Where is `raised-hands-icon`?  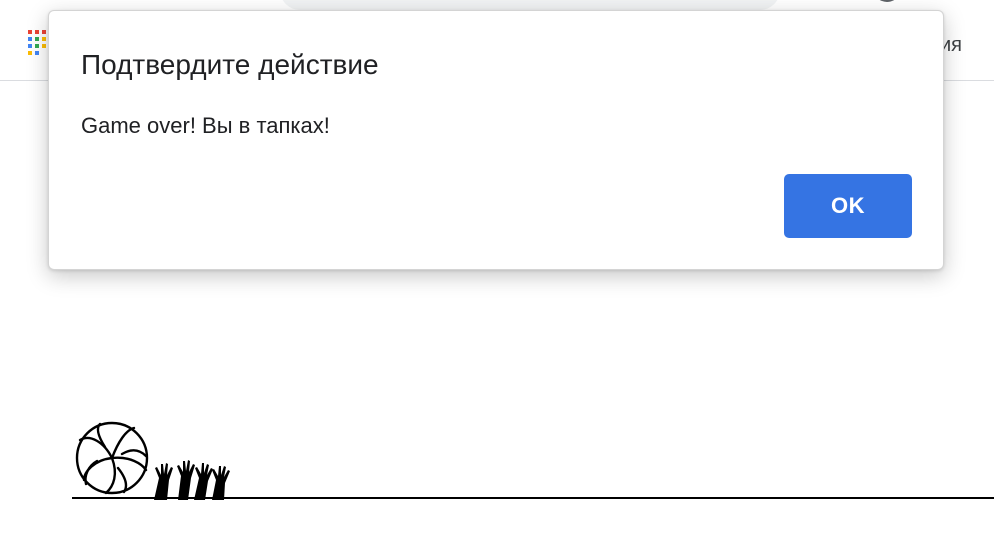 raised-hands-icon is located at coordinates (192, 480).